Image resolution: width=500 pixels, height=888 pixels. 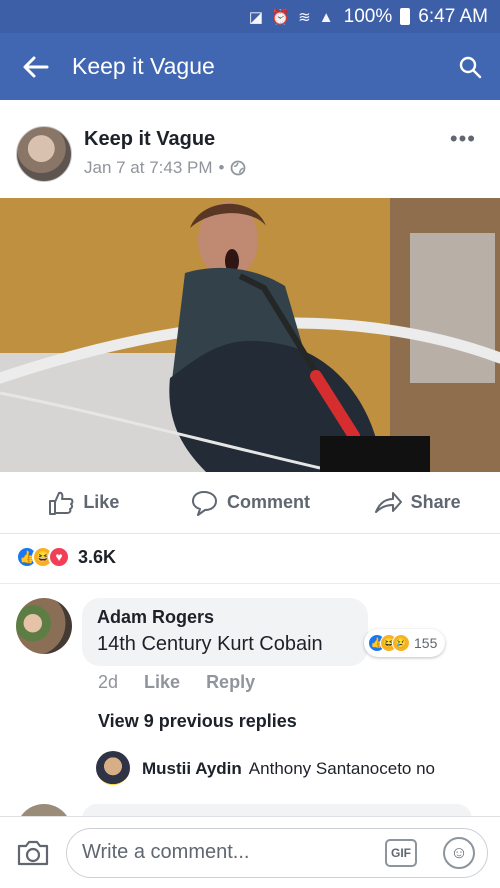 What do you see at coordinates (250, 66) in the screenshot?
I see `app-header: Keep it Vague` at bounding box center [250, 66].